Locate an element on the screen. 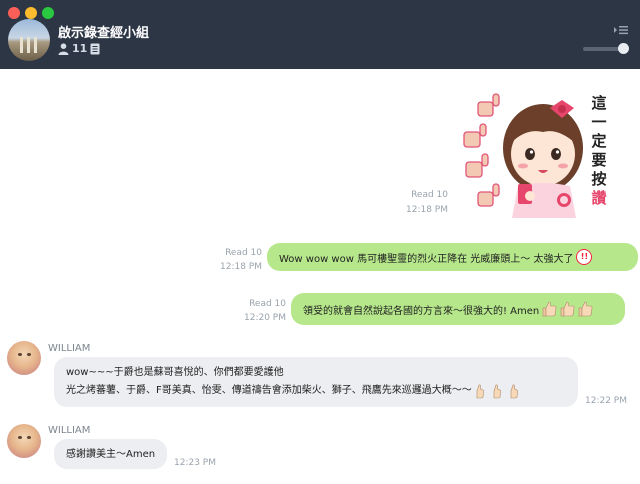  sticker-char: 按 is located at coordinates (599, 179).